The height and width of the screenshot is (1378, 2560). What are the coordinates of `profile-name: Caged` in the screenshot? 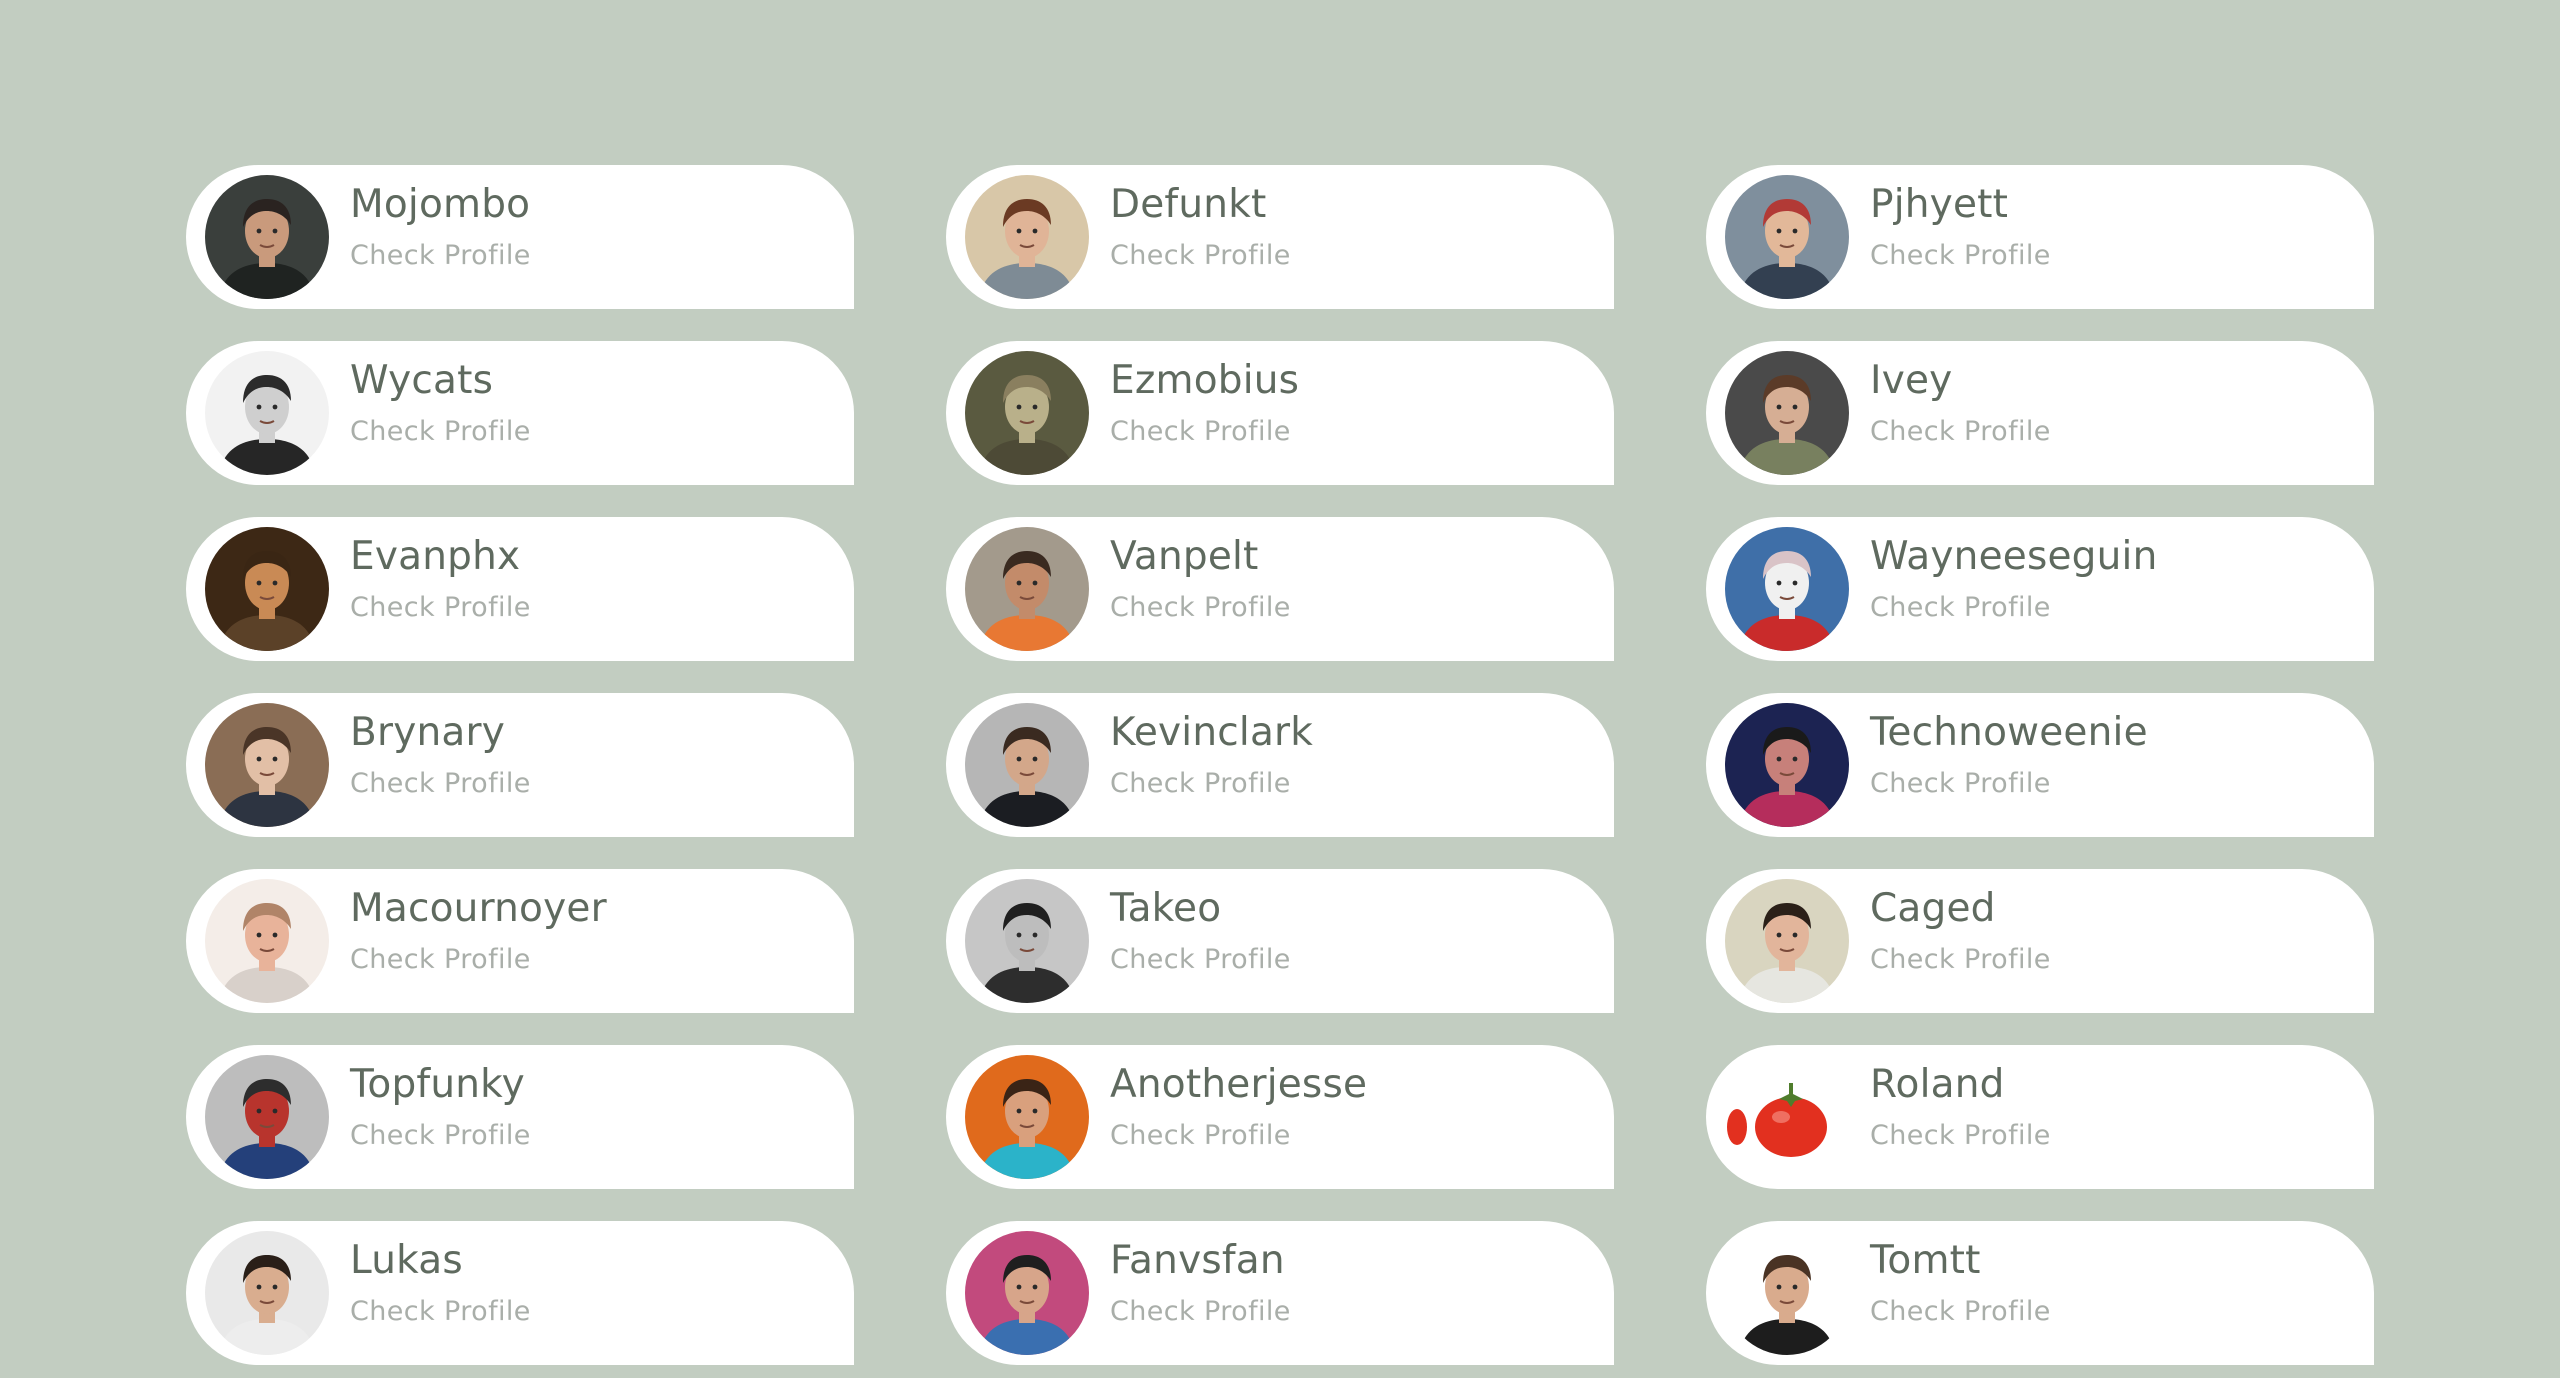 It's located at (1933, 908).